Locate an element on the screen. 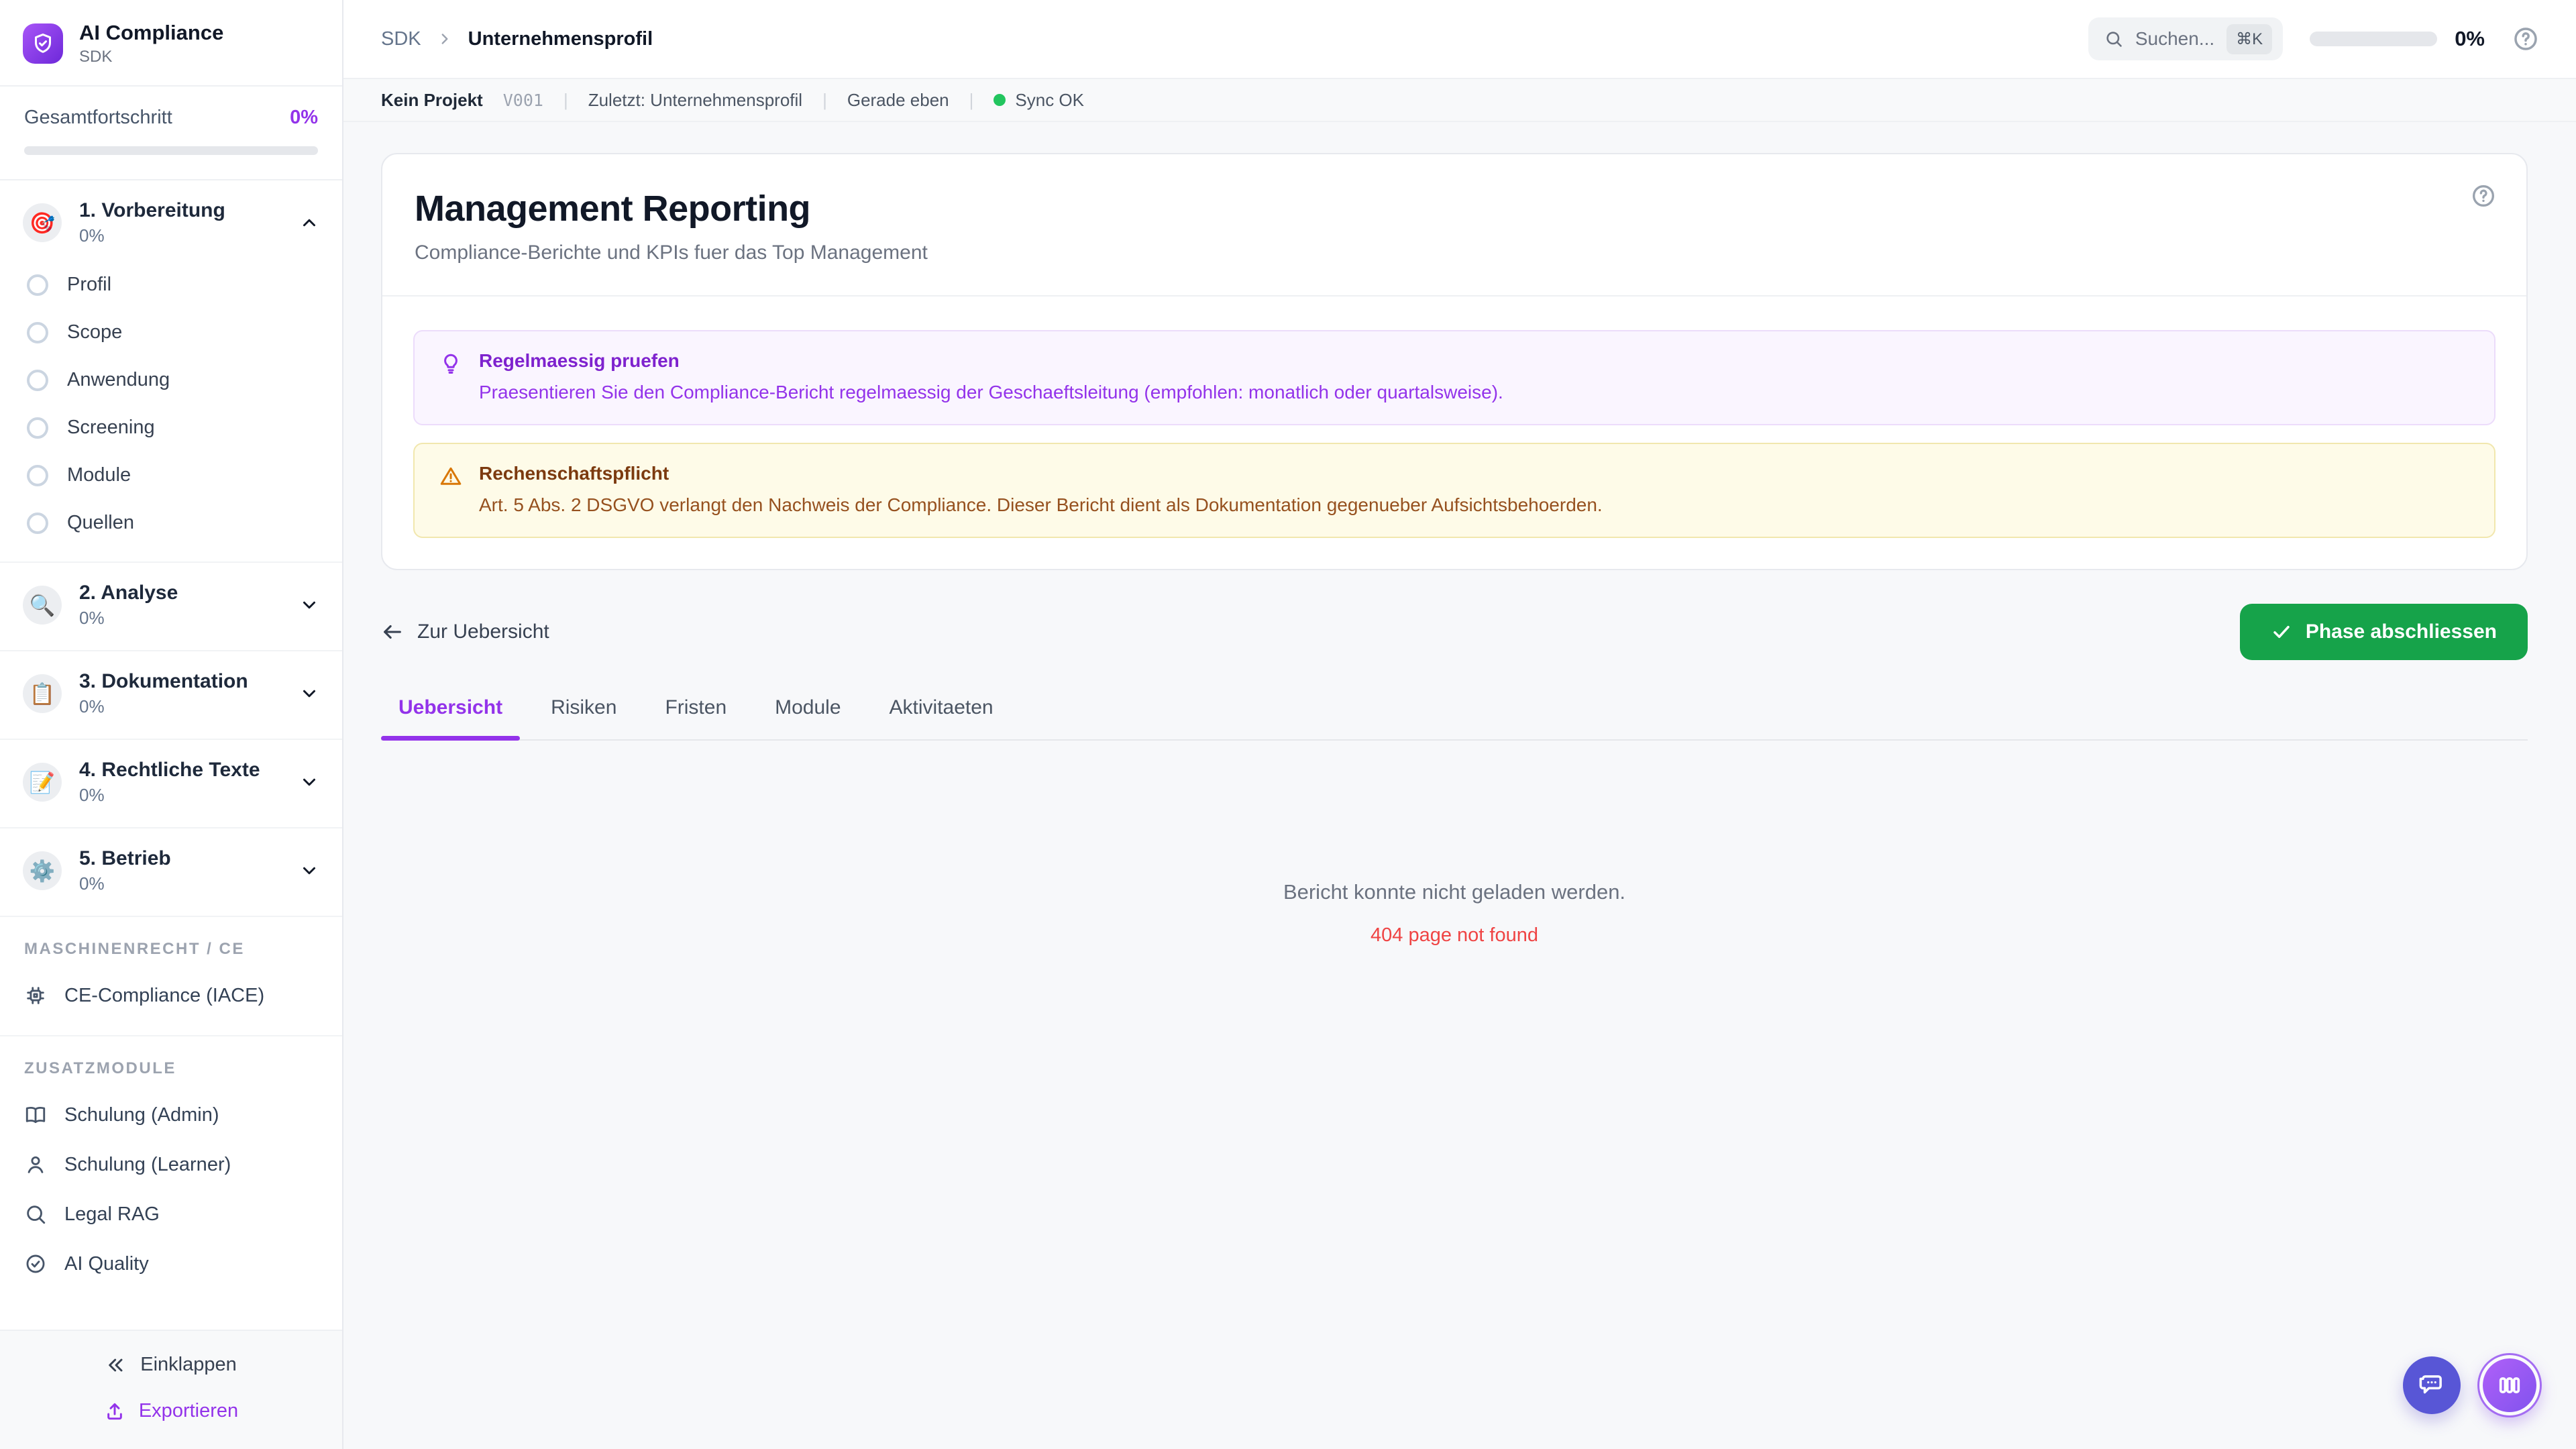 This screenshot has width=2576, height=1449. chip-icon is located at coordinates (35, 995).